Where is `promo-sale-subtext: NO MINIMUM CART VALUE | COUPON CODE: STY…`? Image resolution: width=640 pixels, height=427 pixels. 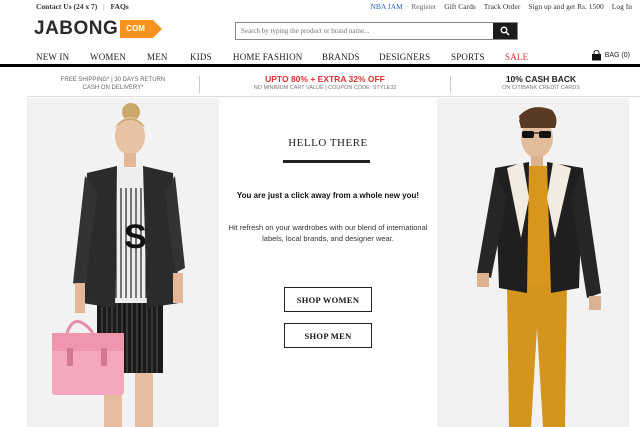 promo-sale-subtext: NO MINIMUM CART VALUE | COUPON CODE: STY… is located at coordinates (325, 88).